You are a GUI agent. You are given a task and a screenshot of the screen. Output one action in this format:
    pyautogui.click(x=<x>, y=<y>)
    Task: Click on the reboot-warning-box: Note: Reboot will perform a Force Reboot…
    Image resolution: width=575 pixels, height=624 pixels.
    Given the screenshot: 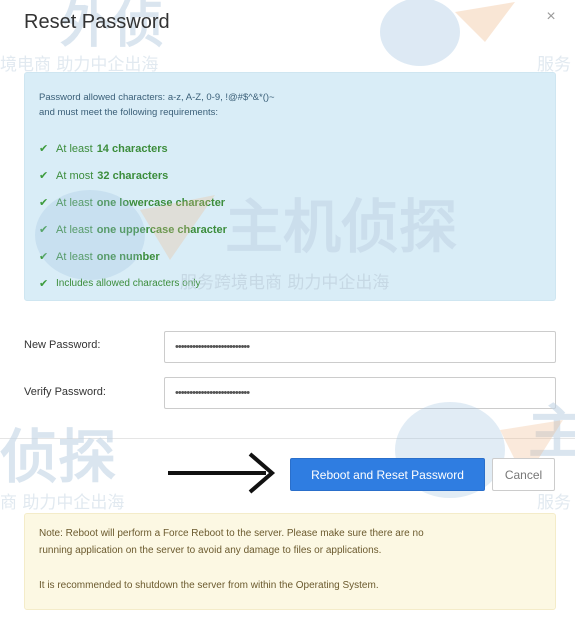 What is the action you would take?
    pyautogui.click(x=290, y=561)
    